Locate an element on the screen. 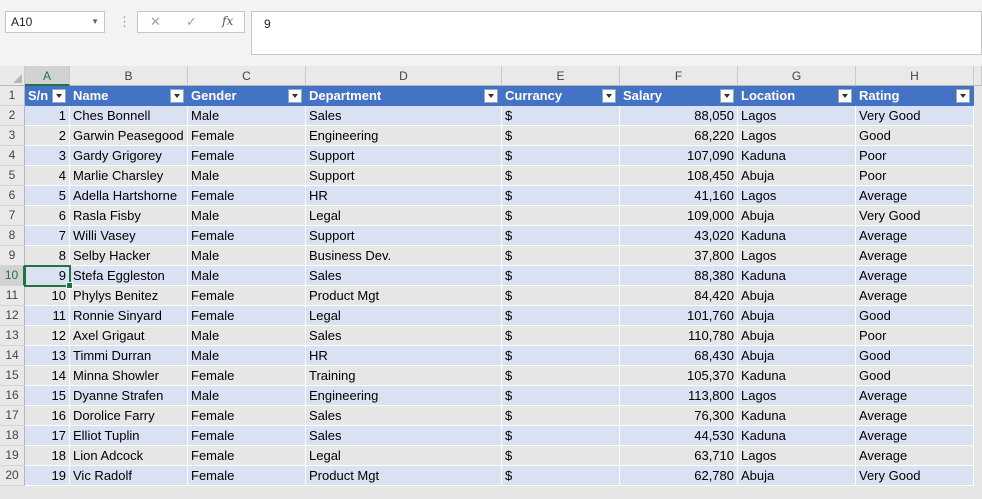 This screenshot has height=499, width=982. table-header-cell: Salary is located at coordinates (679, 96).